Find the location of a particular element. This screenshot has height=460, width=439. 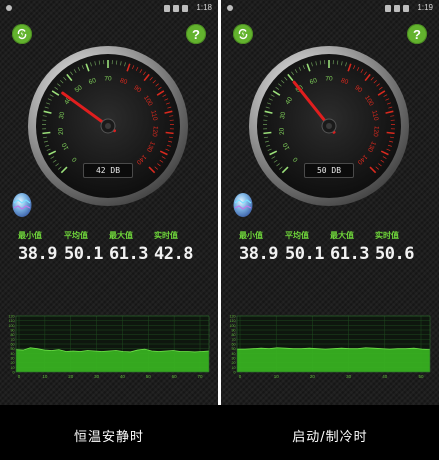

chart-y-tick-label: 80 is located at coordinates (234, 335).